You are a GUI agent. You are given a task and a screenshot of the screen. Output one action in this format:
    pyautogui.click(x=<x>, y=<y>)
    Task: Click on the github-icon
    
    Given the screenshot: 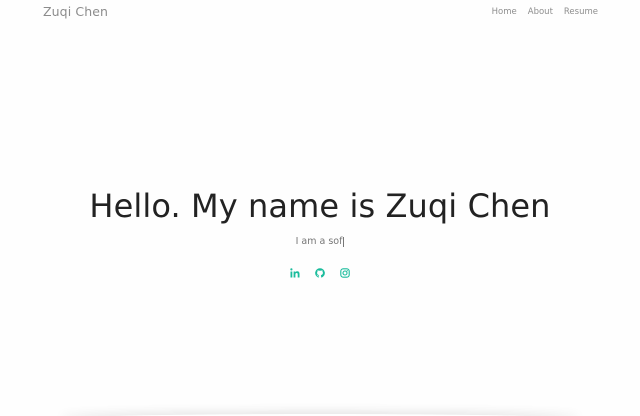 What is the action you would take?
    pyautogui.click(x=320, y=273)
    